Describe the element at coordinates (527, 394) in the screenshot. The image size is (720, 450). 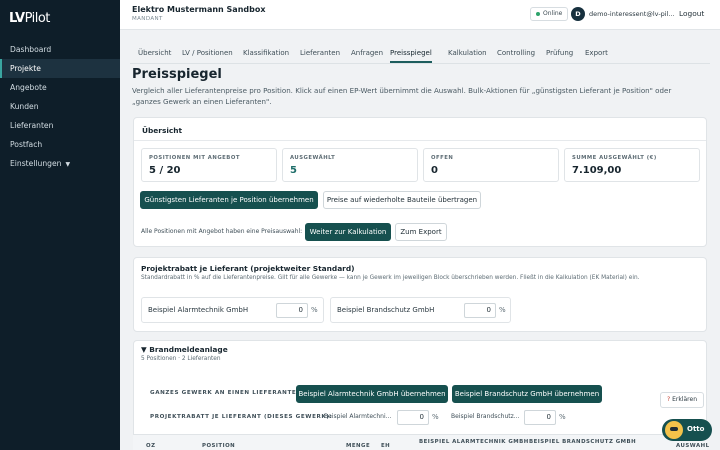
I see `assign-brandschutz-button: Beispiel Brandschutz GmbH übernehmen` at that location.